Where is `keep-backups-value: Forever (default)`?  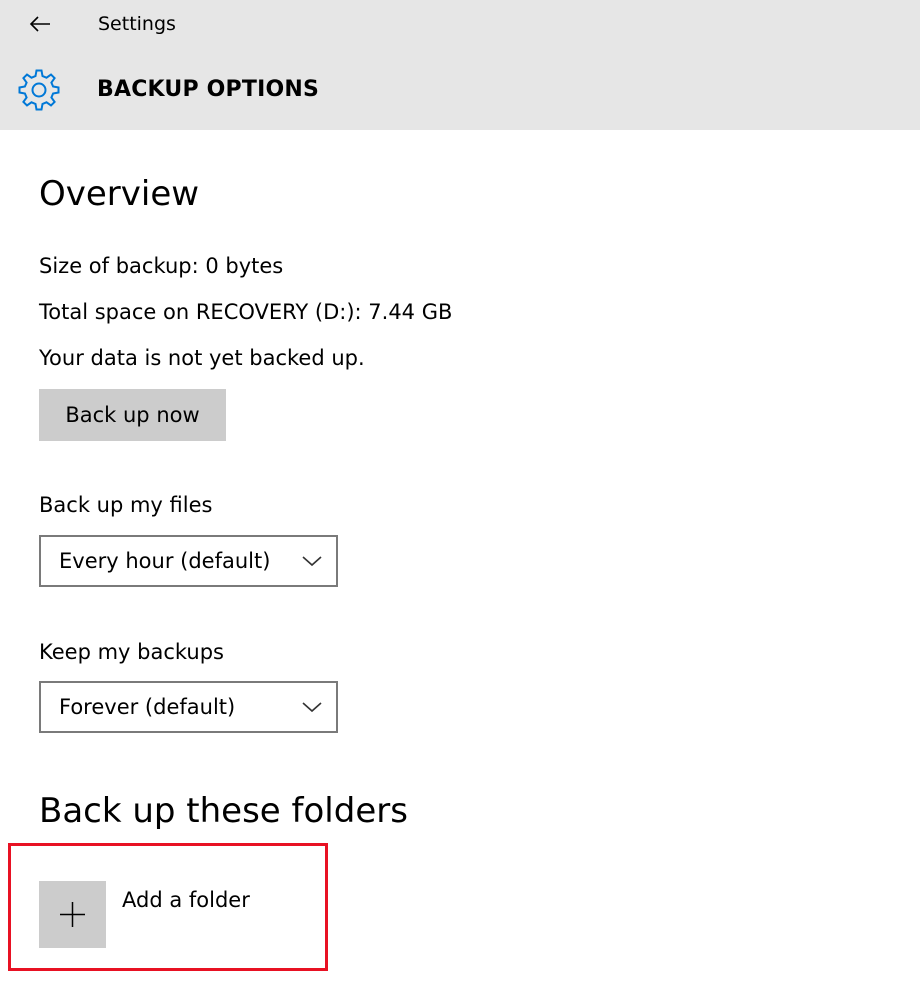 keep-backups-value: Forever (default) is located at coordinates (147, 707).